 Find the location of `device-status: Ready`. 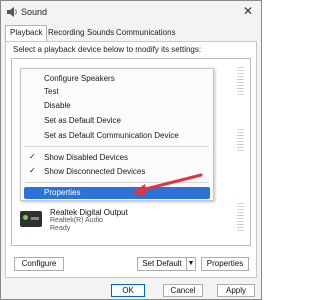

device-status: Ready is located at coordinates (60, 228).